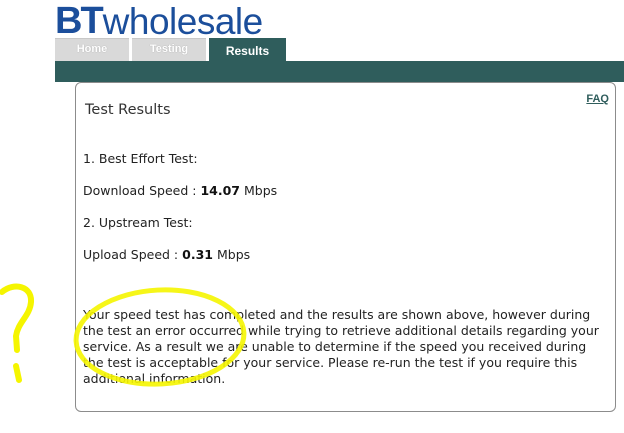 Image resolution: width=624 pixels, height=433 pixels. Describe the element at coordinates (597, 99) in the screenshot. I see `faq-link: FAQ` at that location.